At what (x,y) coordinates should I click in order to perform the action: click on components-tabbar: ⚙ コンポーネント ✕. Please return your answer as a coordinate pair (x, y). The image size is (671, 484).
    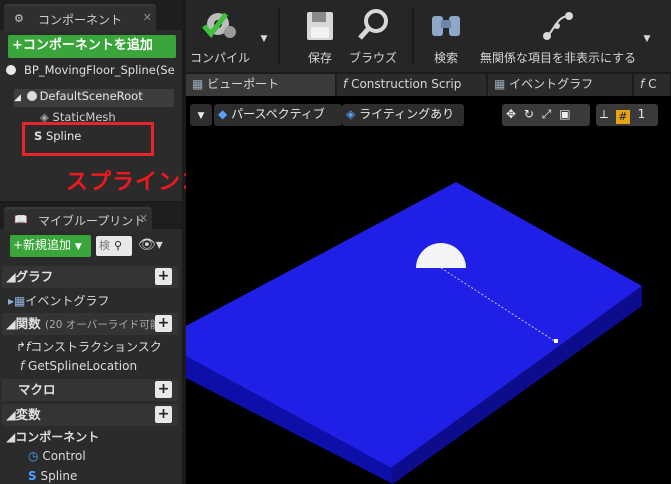
    Looking at the image, I should click on (91, 16).